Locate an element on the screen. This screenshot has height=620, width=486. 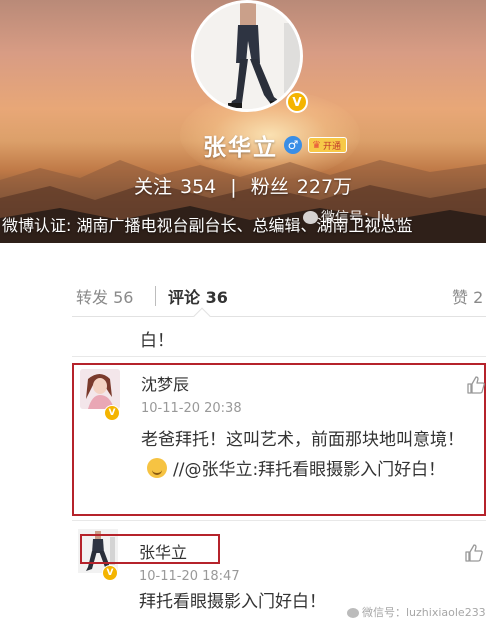
profile-avatar is located at coordinates (247, 56).